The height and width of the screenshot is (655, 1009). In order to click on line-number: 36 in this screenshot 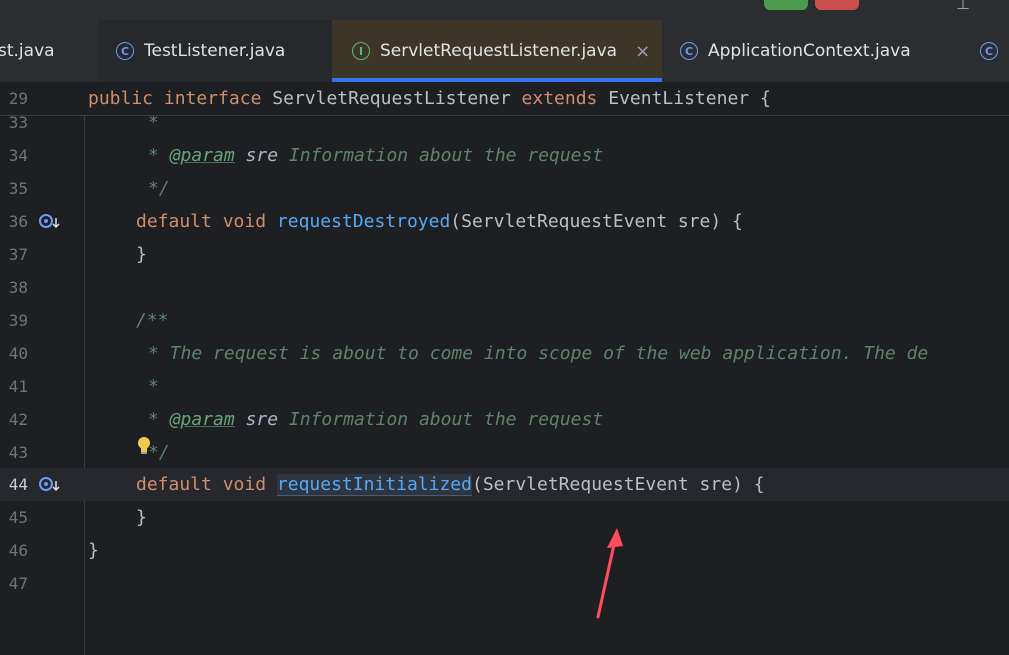, I will do `click(18, 221)`.